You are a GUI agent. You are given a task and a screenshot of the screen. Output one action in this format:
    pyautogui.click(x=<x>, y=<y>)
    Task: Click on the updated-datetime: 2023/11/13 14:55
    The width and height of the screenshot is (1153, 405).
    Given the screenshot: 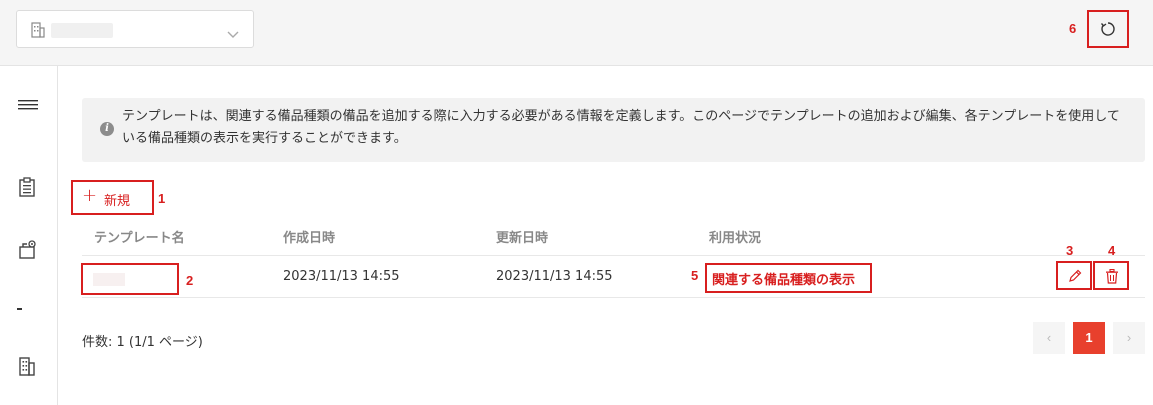 What is the action you would take?
    pyautogui.click(x=554, y=276)
    